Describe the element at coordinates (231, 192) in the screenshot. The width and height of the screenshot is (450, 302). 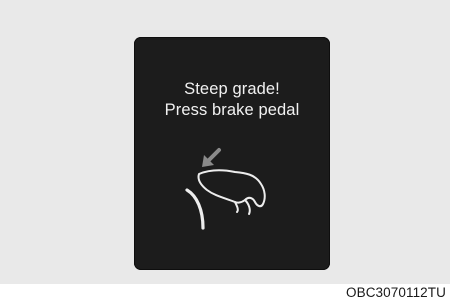
I see `foot-icon` at that location.